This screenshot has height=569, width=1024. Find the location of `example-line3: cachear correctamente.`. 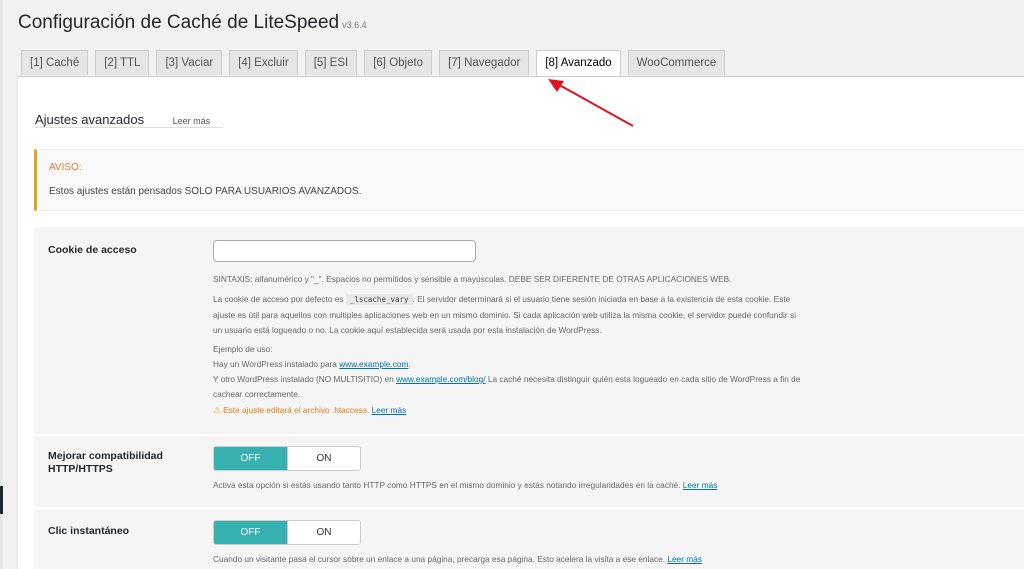

example-line3: cachear correctamente. is located at coordinates (257, 394).